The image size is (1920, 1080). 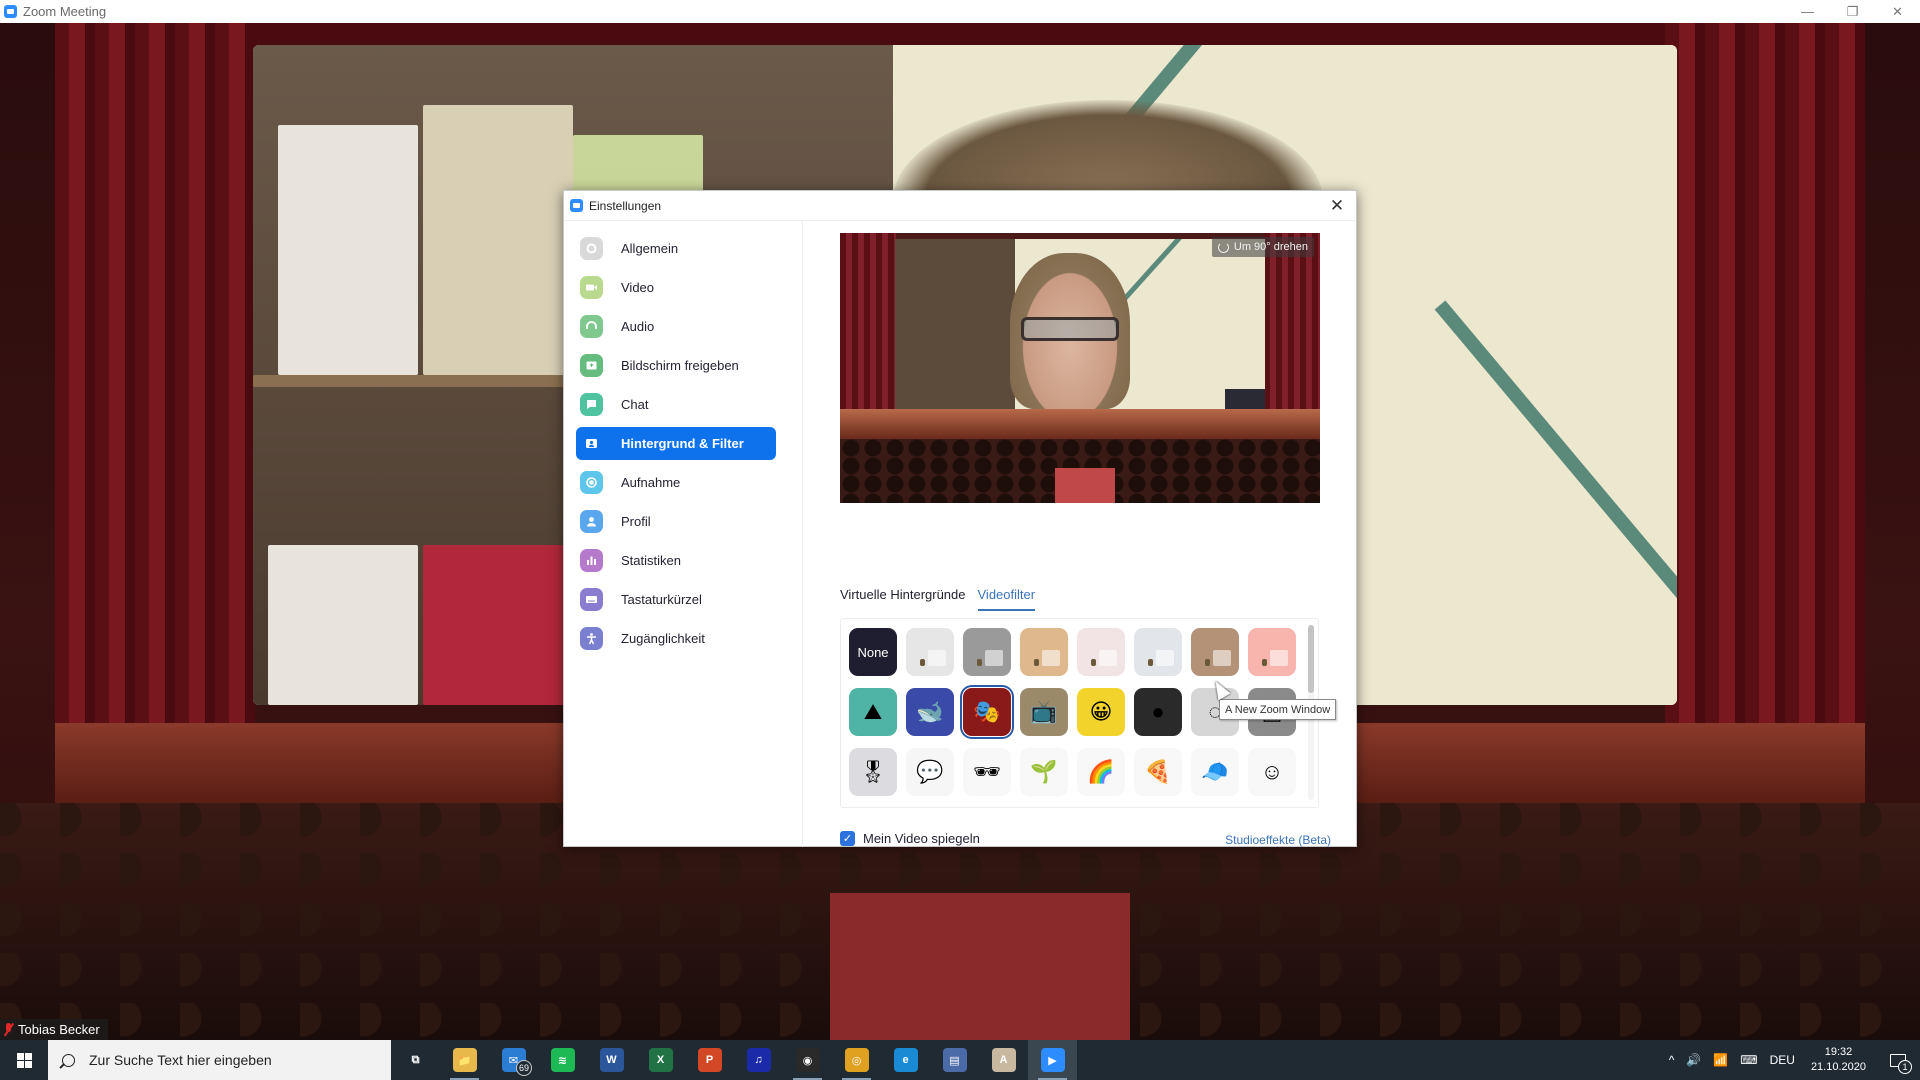 What do you see at coordinates (591, 404) in the screenshot?
I see `chat-bubble-icon` at bounding box center [591, 404].